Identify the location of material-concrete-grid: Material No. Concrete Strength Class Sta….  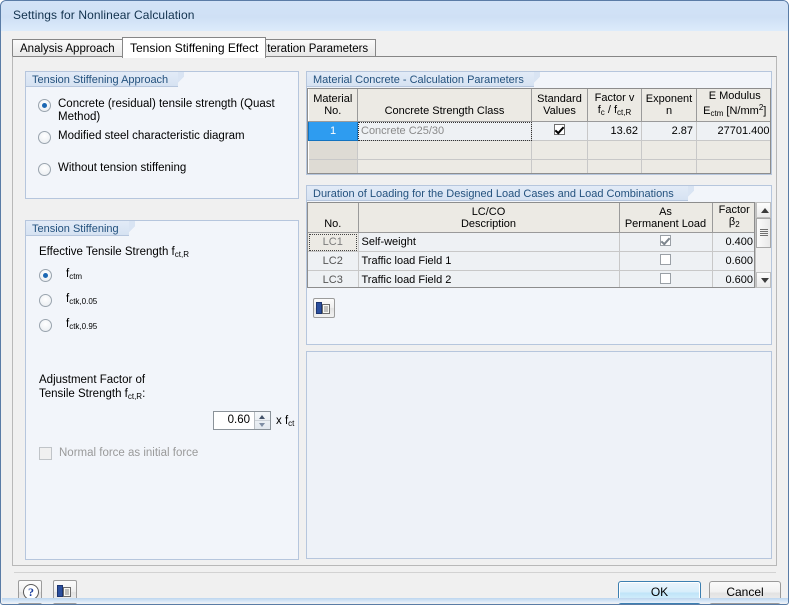
(539, 131).